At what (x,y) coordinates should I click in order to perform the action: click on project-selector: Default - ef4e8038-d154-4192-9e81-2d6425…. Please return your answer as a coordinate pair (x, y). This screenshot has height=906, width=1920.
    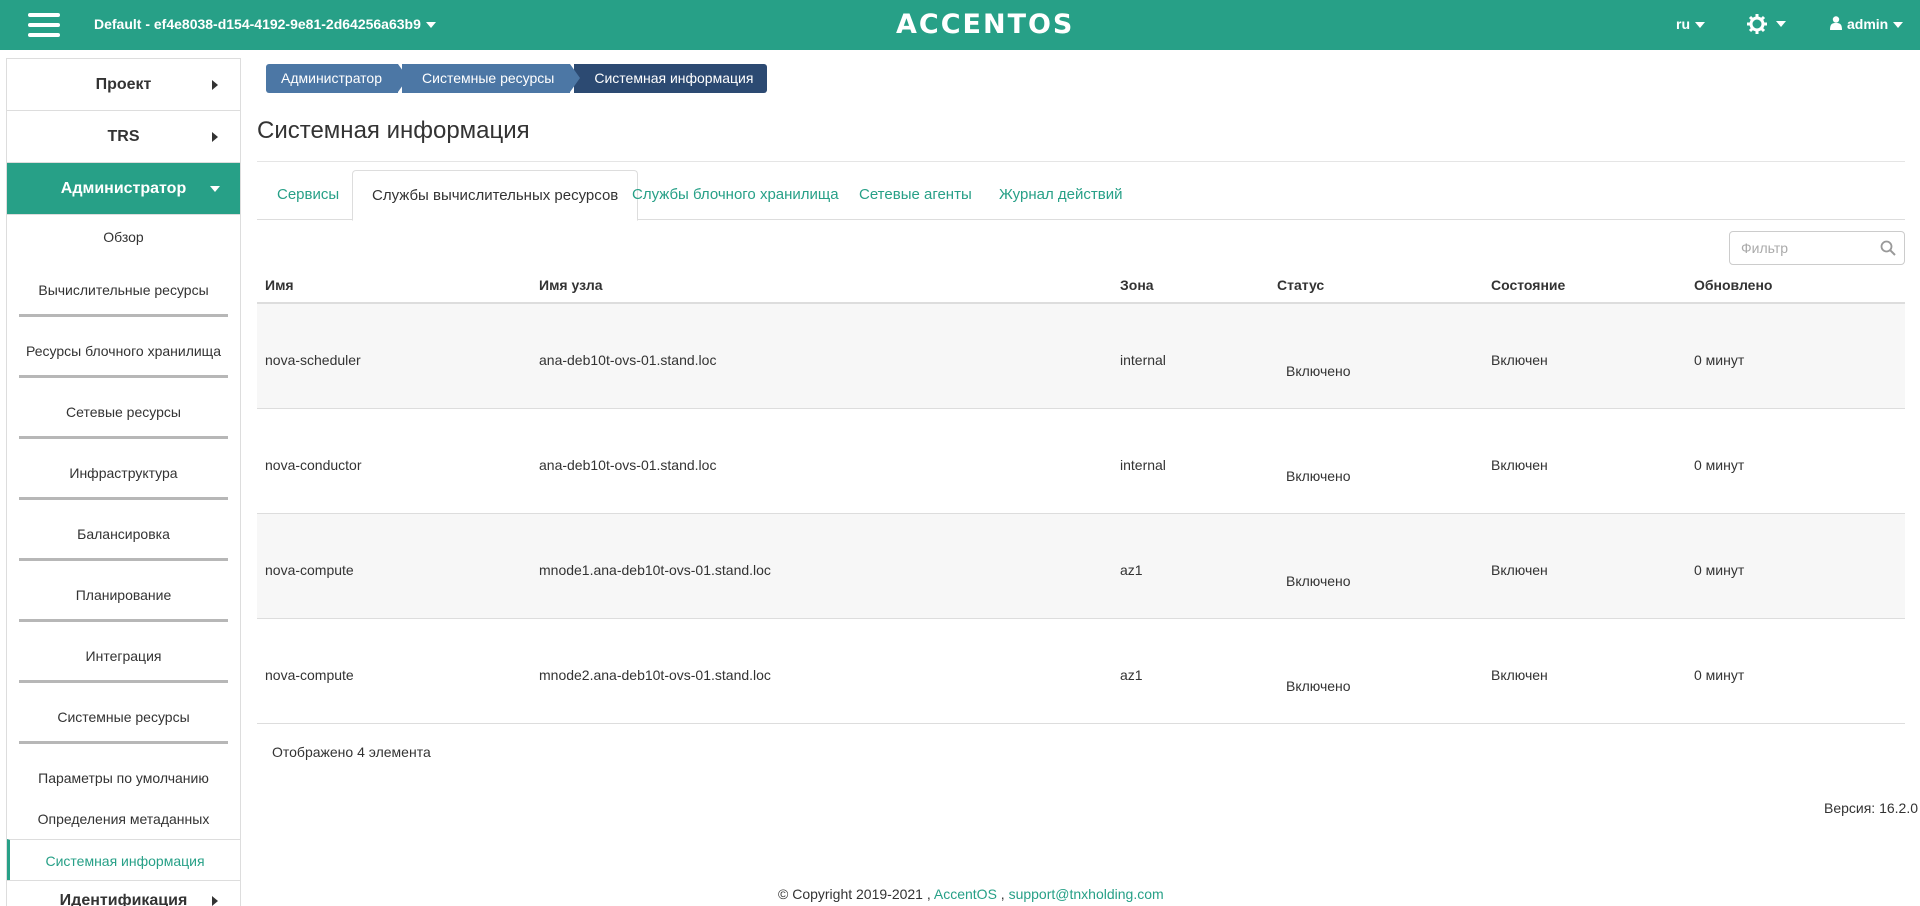
    Looking at the image, I should click on (265, 24).